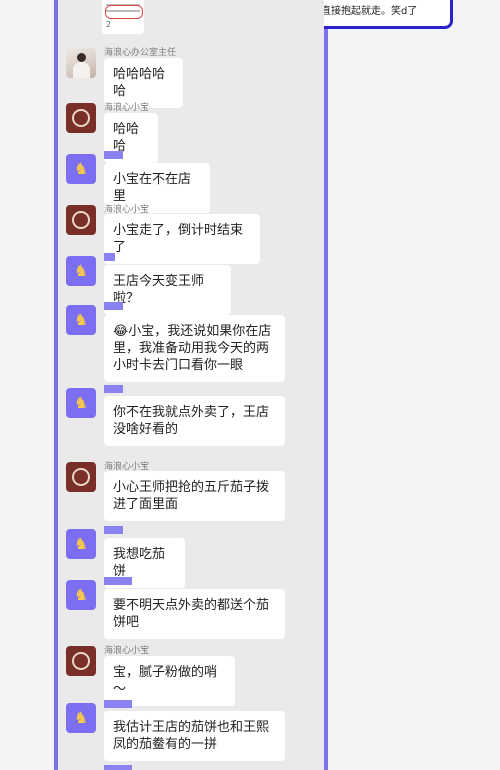  I want to click on sender-name: 海浪心办公室主任, so click(140, 53).